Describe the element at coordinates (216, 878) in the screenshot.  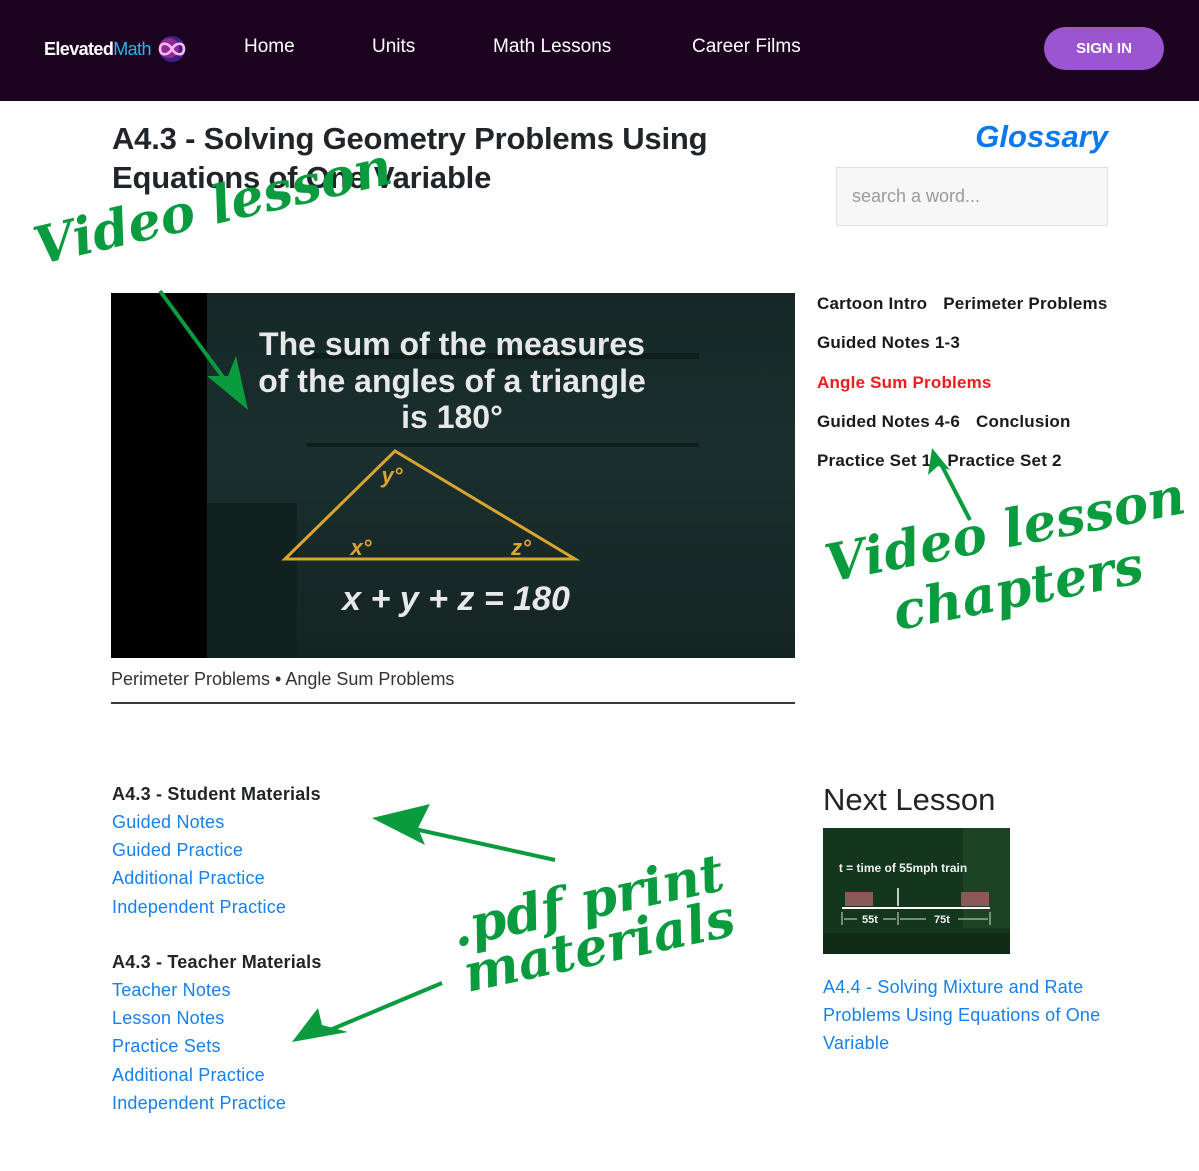
I see `student-link-additional-practice: Additional Practice` at that location.